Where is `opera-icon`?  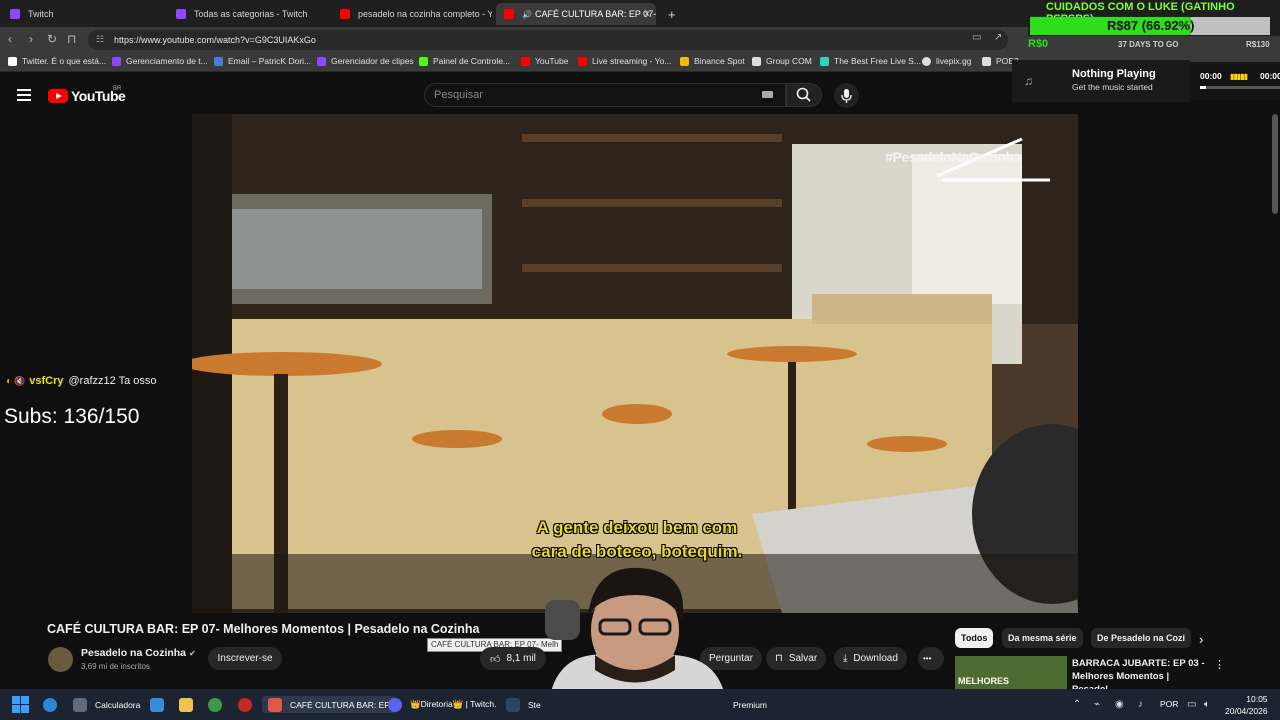
opera-icon is located at coordinates (245, 704).